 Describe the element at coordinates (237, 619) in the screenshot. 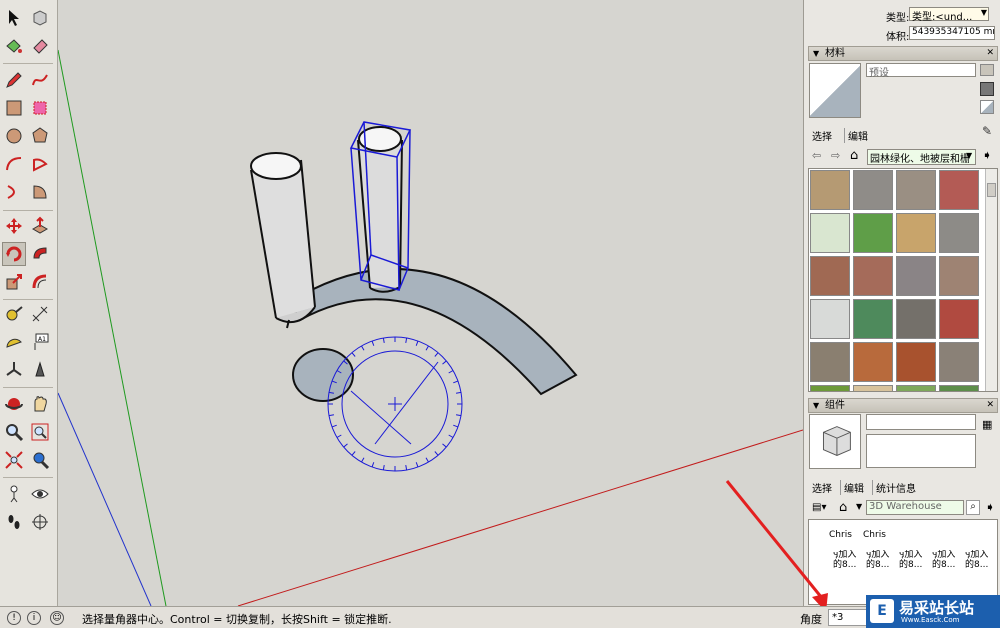

I see `status-hint: 选择量角器中心。Control = 切换复制，长按Shift = 锁定推断.` at that location.